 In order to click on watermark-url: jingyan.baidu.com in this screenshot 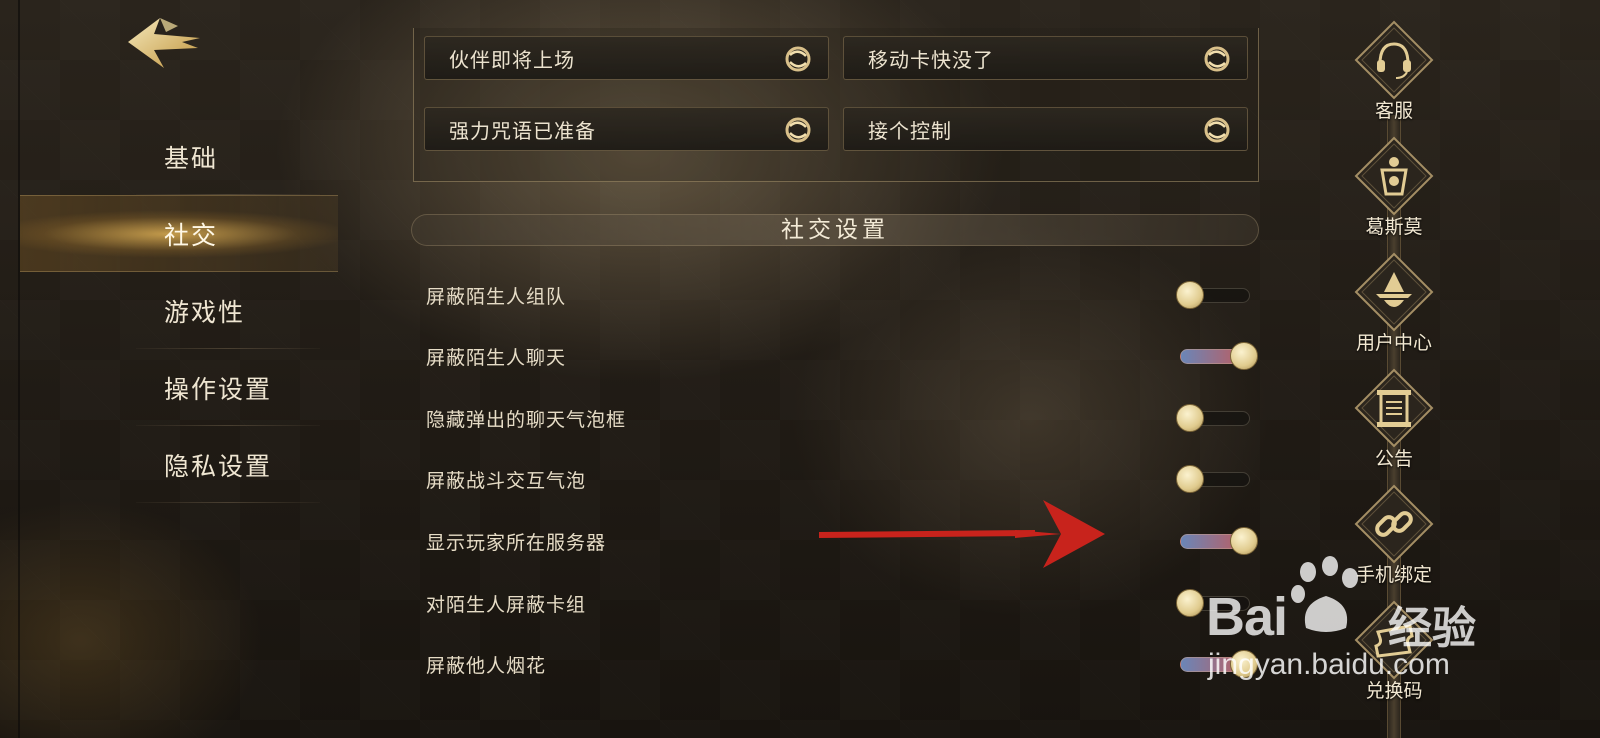, I will do `click(1329, 664)`.